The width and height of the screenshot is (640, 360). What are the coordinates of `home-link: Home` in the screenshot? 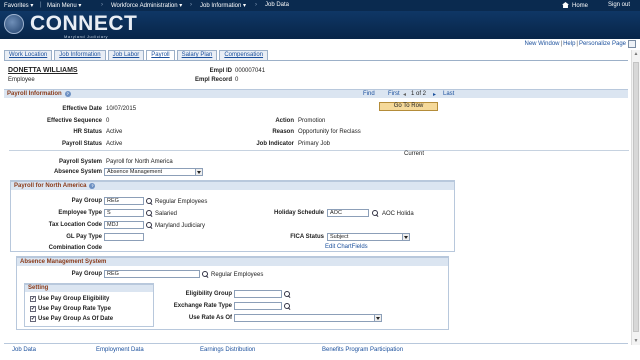 It's located at (575, 5).